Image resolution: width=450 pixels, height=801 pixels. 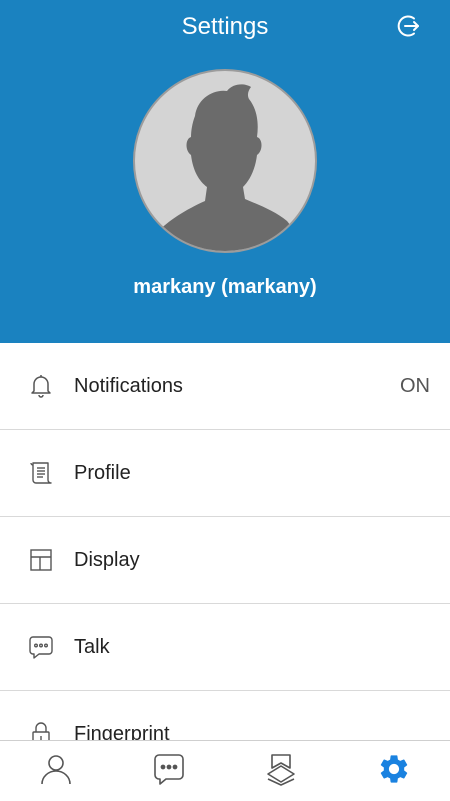 I want to click on layout-icon, so click(x=41, y=560).